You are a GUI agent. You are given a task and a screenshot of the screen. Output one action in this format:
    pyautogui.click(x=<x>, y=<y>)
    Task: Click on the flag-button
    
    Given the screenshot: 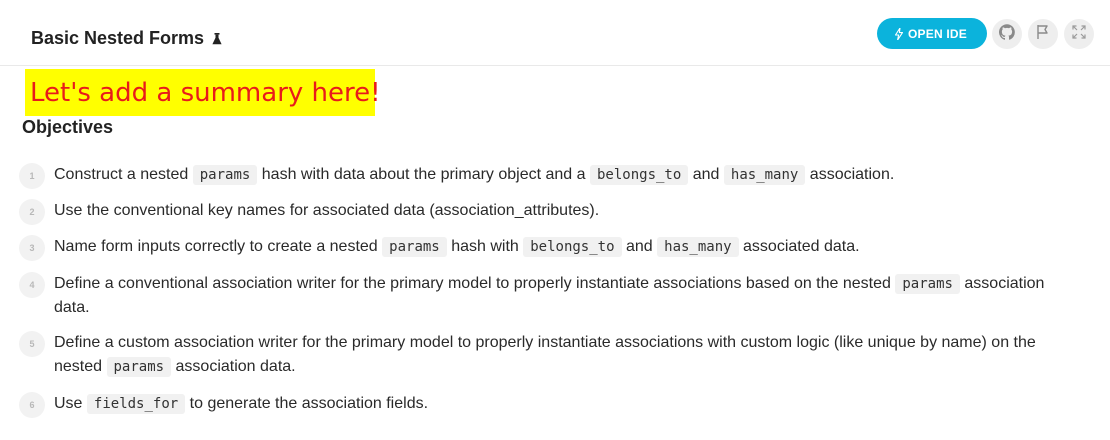 What is the action you would take?
    pyautogui.click(x=1043, y=34)
    